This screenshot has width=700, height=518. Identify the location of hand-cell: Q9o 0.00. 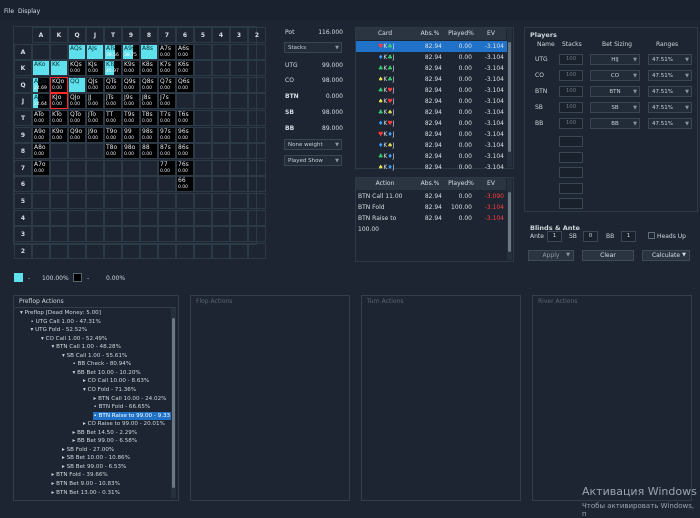
(77, 134).